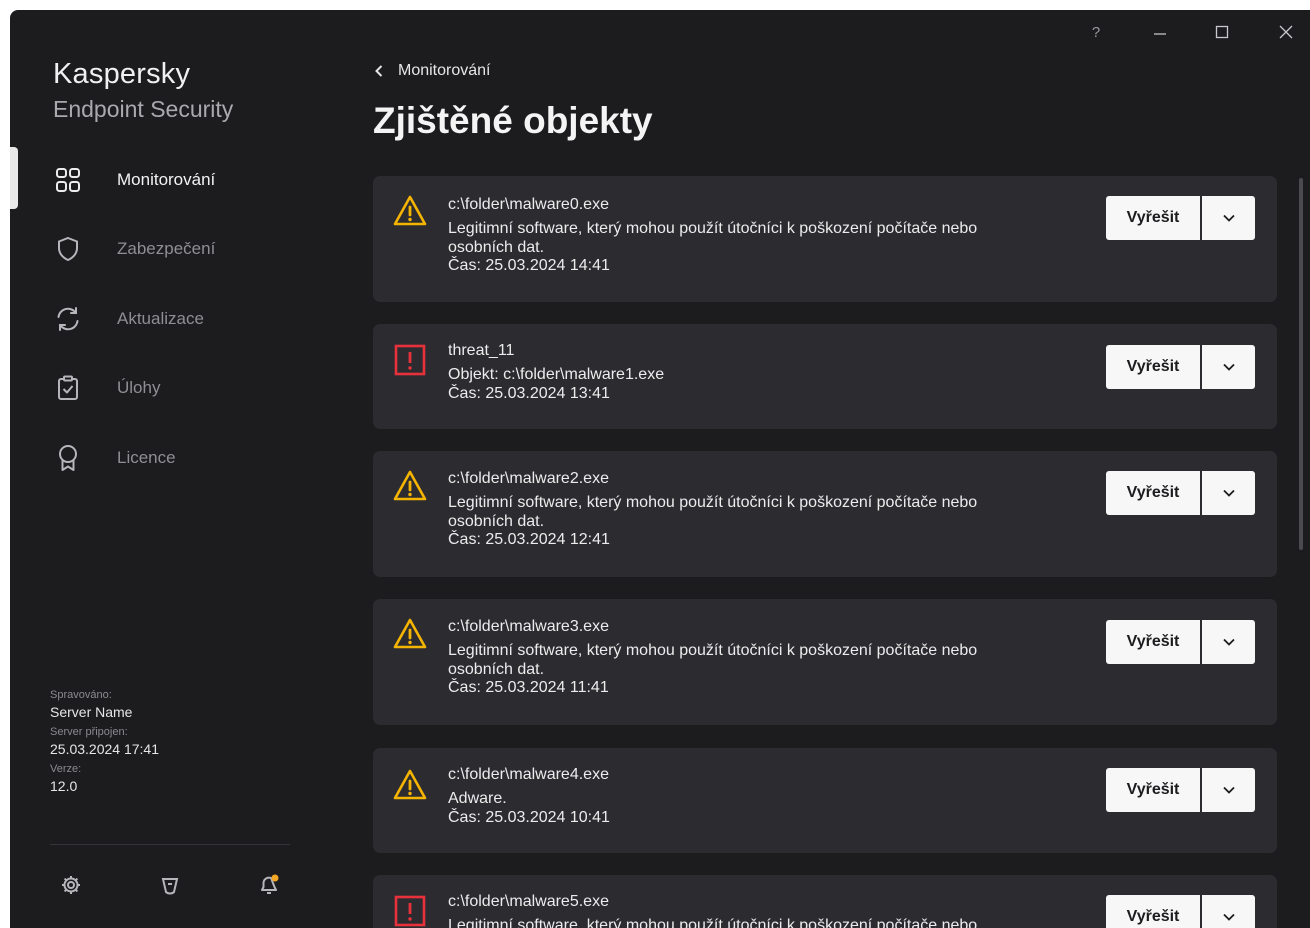 The height and width of the screenshot is (928, 1310). What do you see at coordinates (444, 70) in the screenshot?
I see `back-link-label: Monitorování` at bounding box center [444, 70].